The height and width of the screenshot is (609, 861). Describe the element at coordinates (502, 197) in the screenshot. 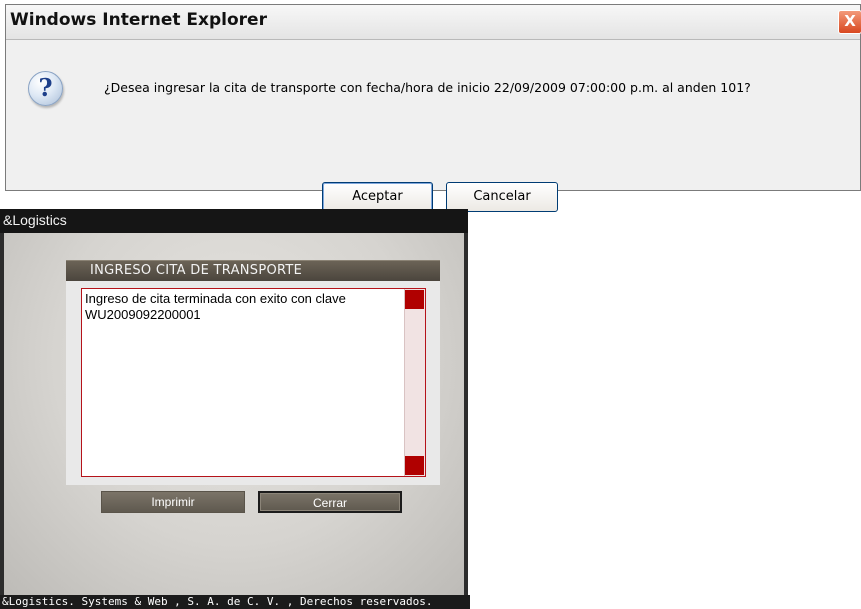

I see `cancel-button: Cancelar` at that location.